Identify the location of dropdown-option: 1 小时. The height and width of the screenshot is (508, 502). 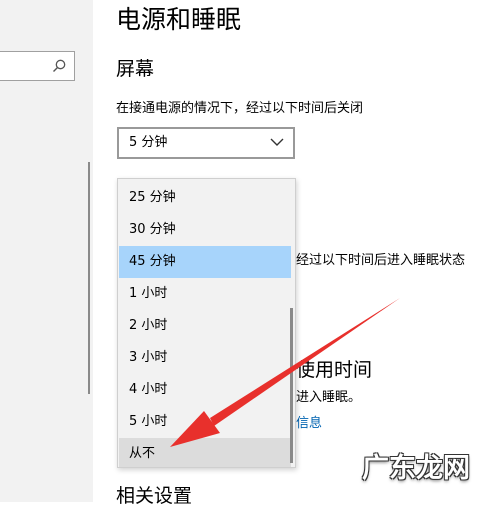
(205, 294).